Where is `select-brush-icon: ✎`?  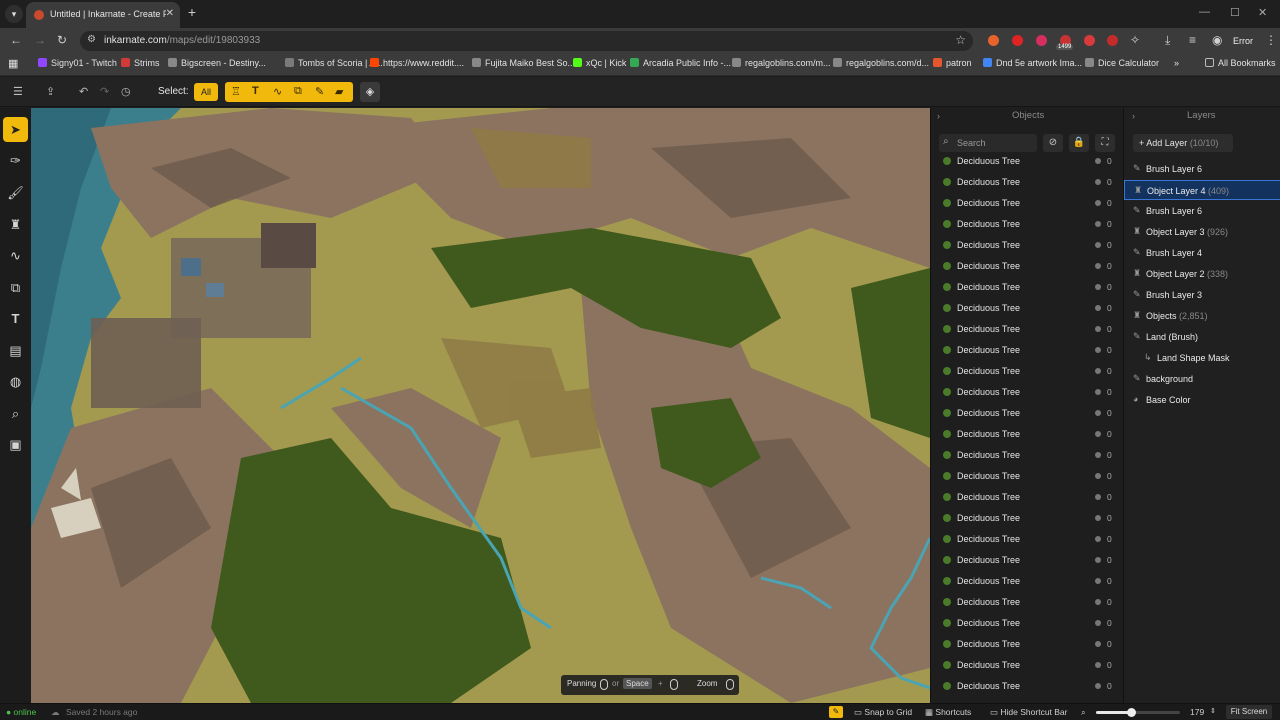 select-brush-icon: ✎ is located at coordinates (319, 91).